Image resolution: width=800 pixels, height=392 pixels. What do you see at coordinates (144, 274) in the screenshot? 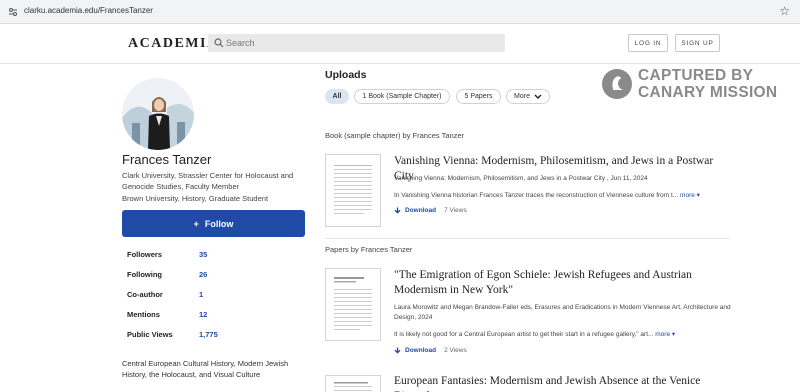
I see `stat-label: Following` at bounding box center [144, 274].